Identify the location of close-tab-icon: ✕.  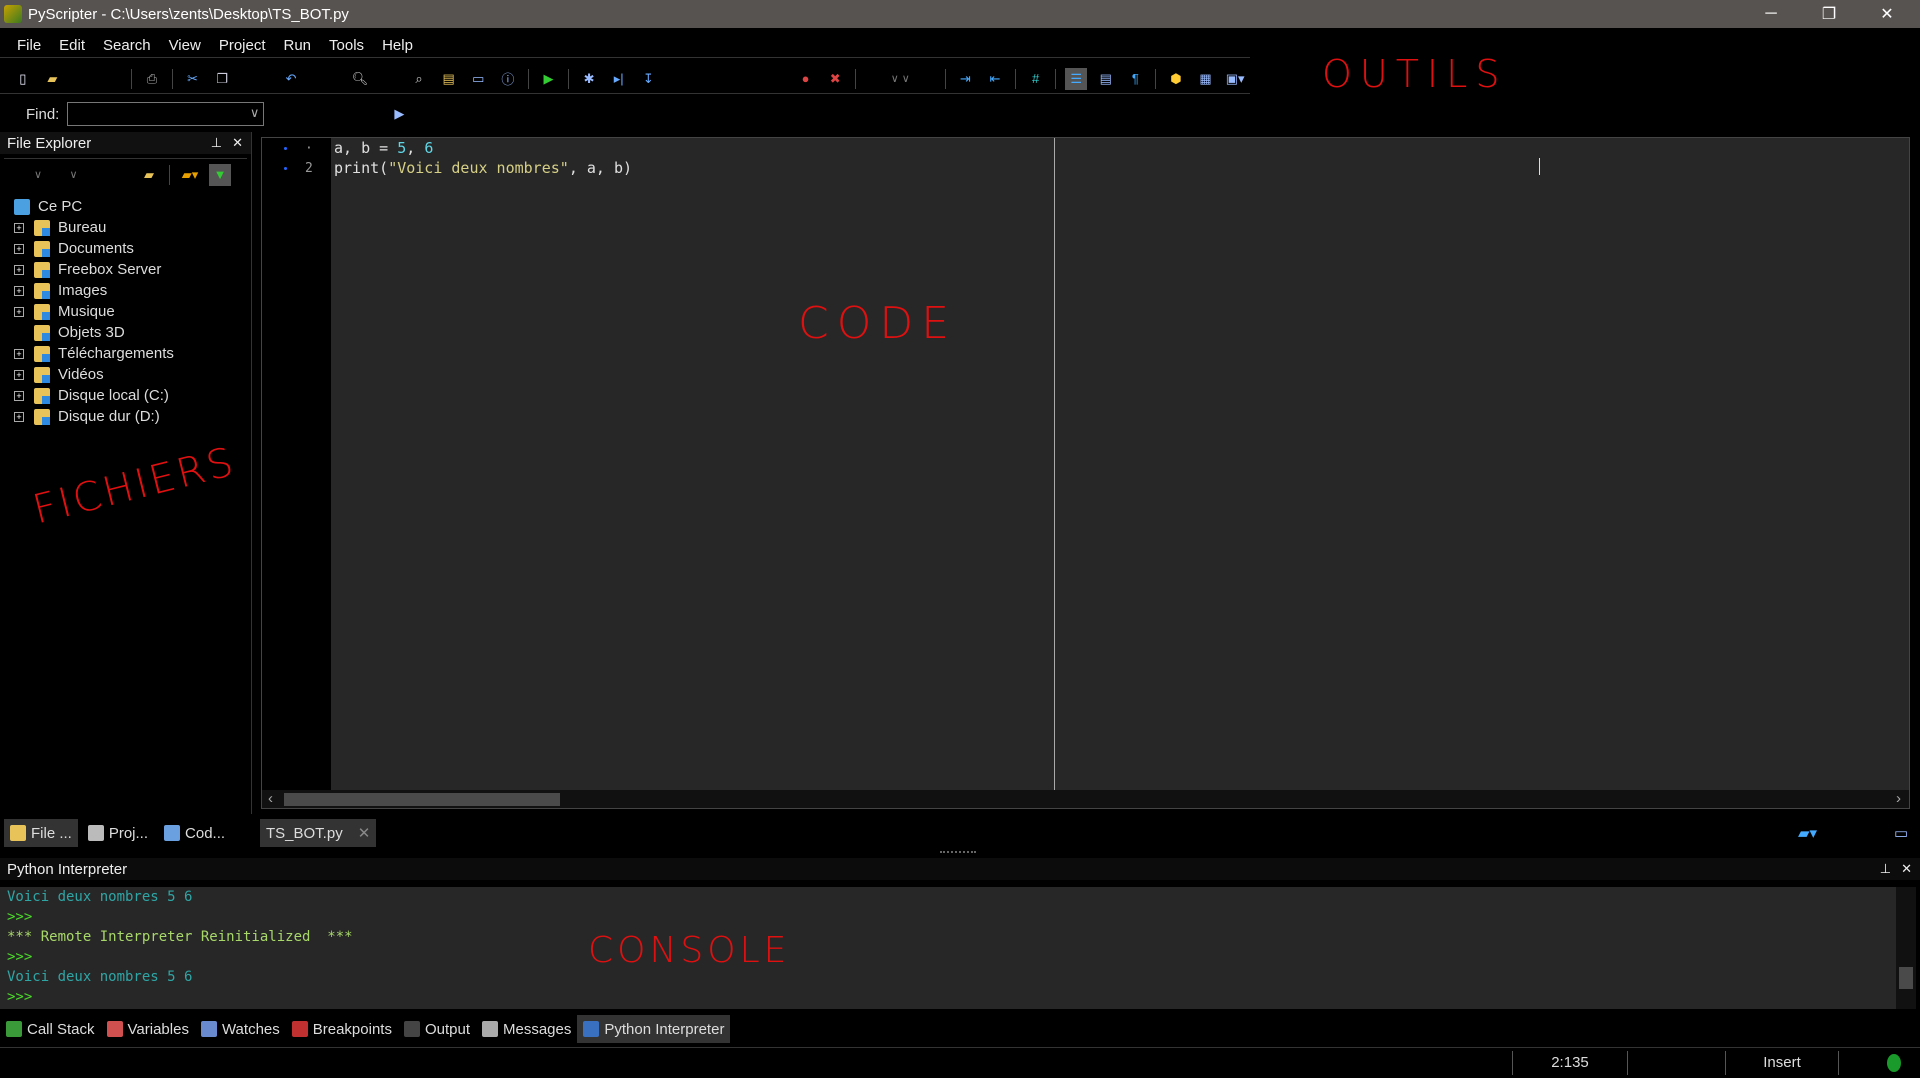
(364, 833).